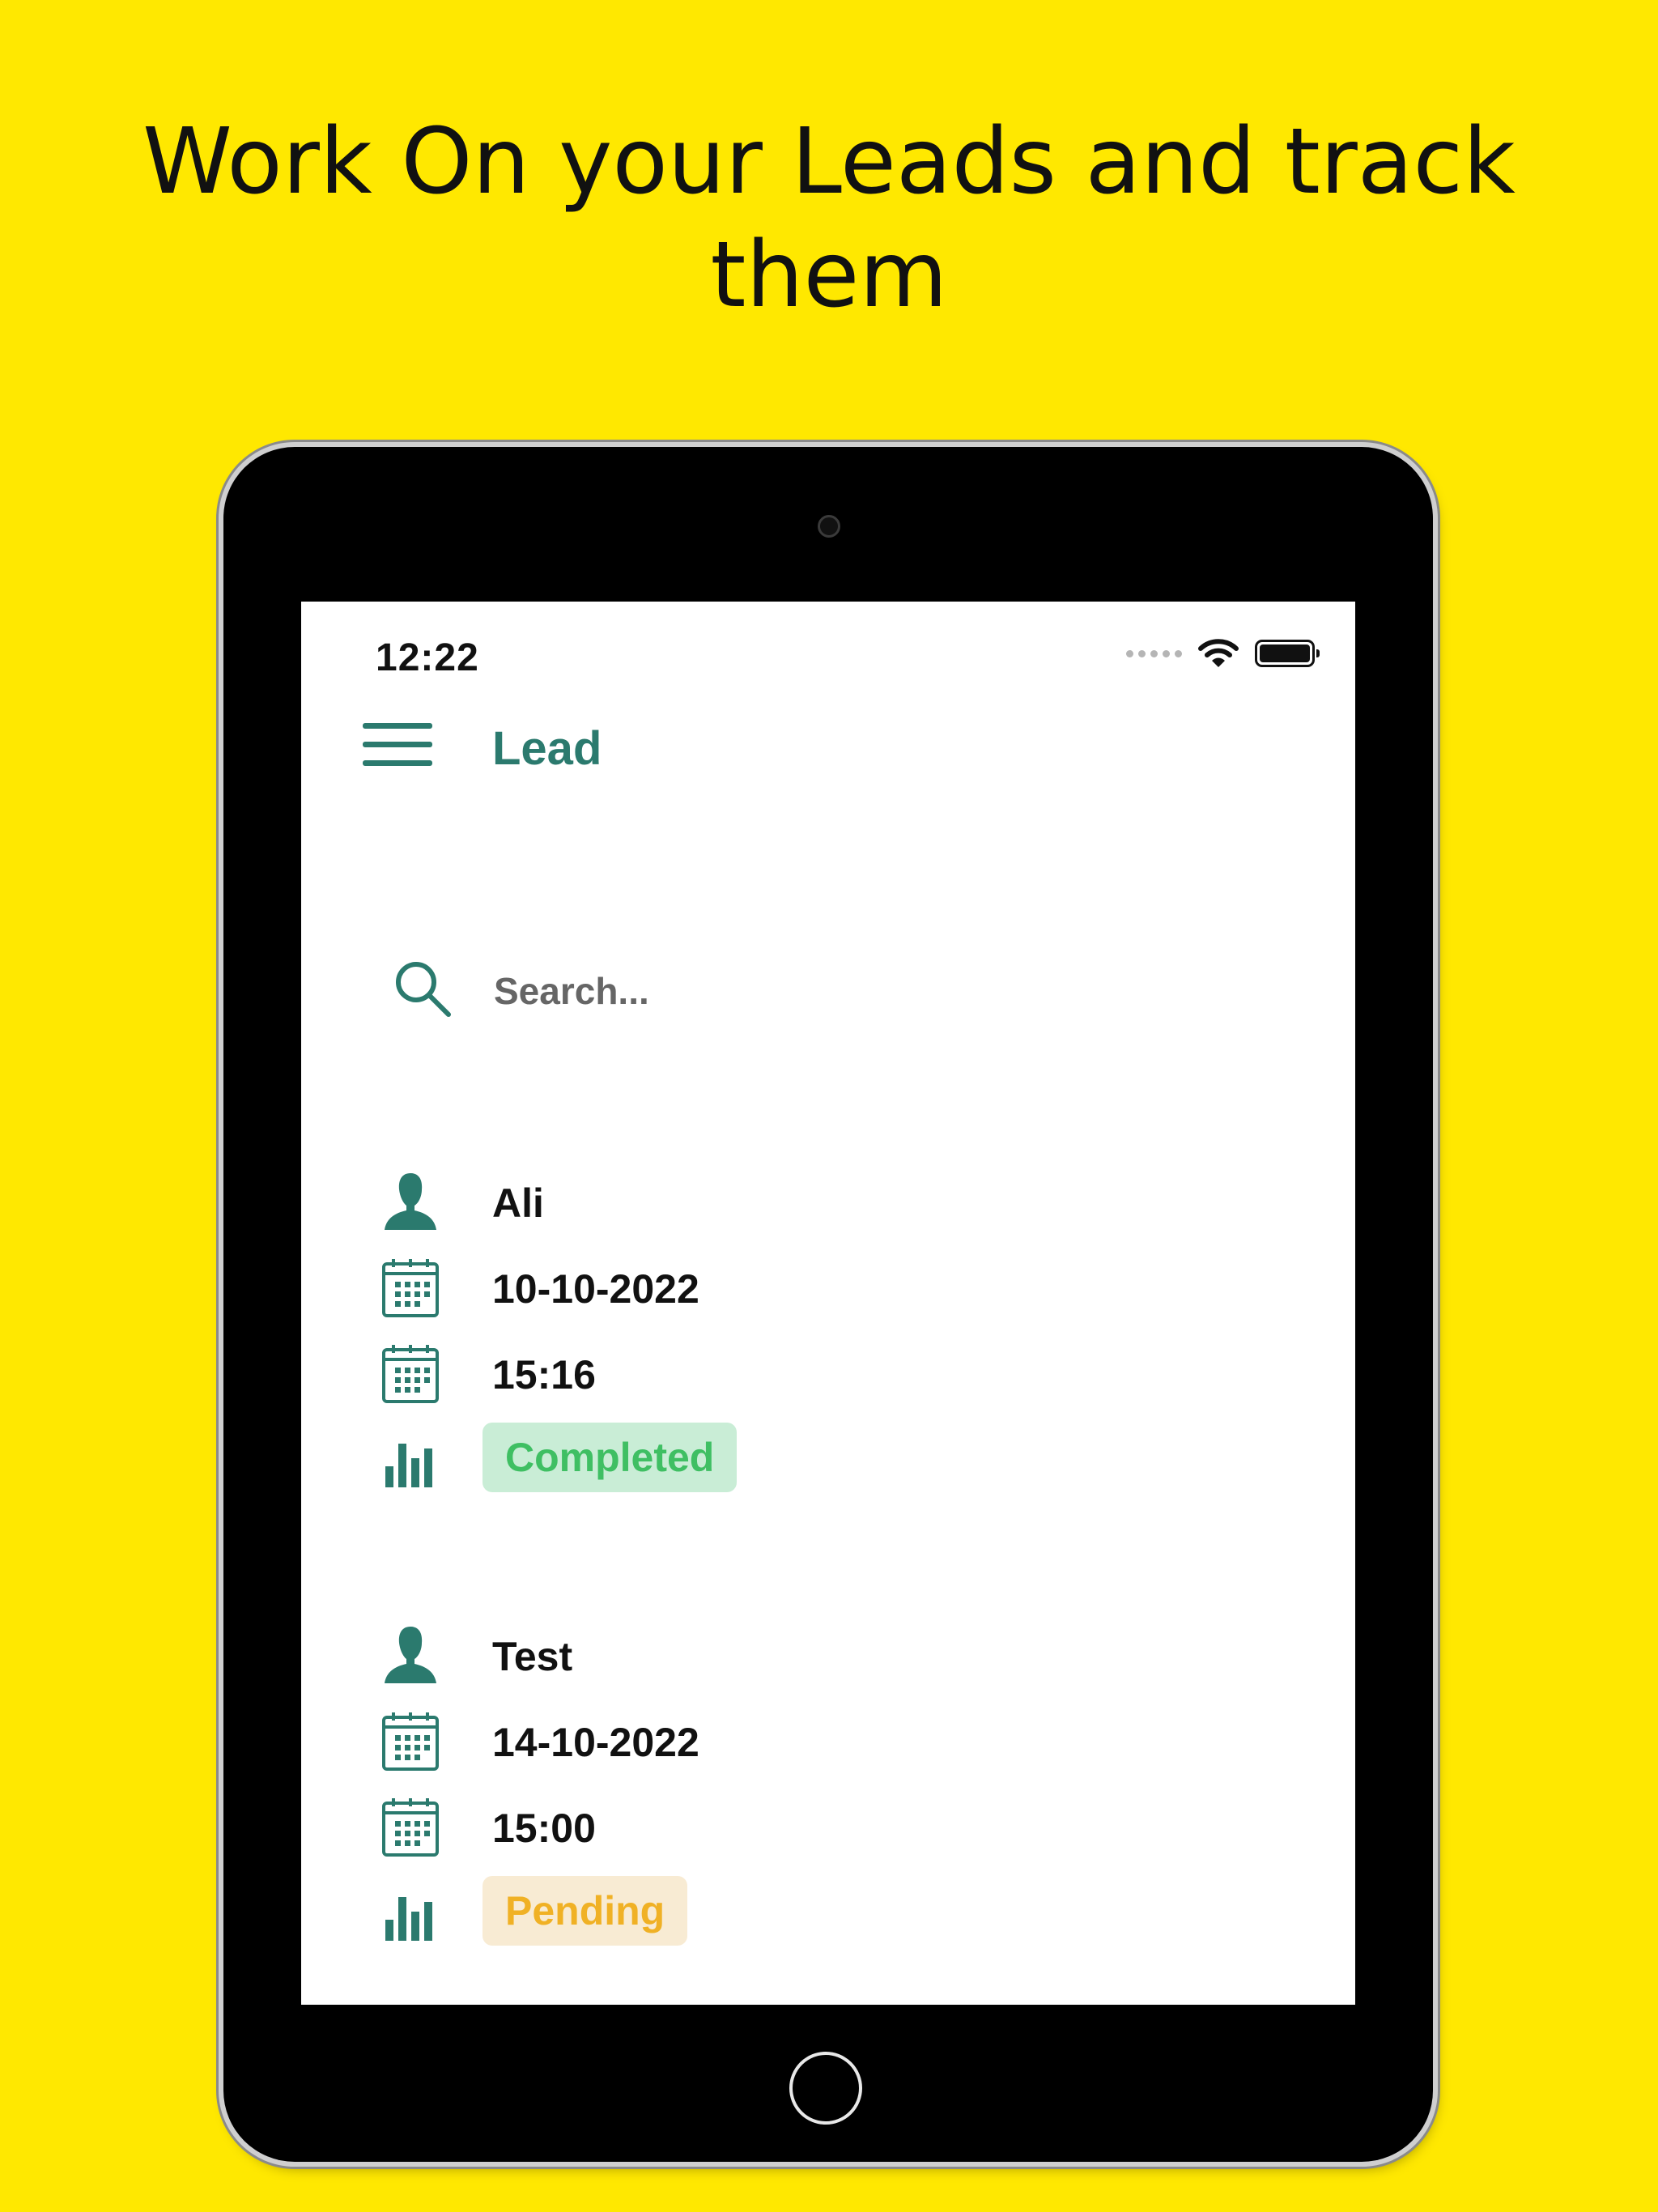 This screenshot has width=1658, height=2212. What do you see at coordinates (829, 527) in the screenshot?
I see `front-camera` at bounding box center [829, 527].